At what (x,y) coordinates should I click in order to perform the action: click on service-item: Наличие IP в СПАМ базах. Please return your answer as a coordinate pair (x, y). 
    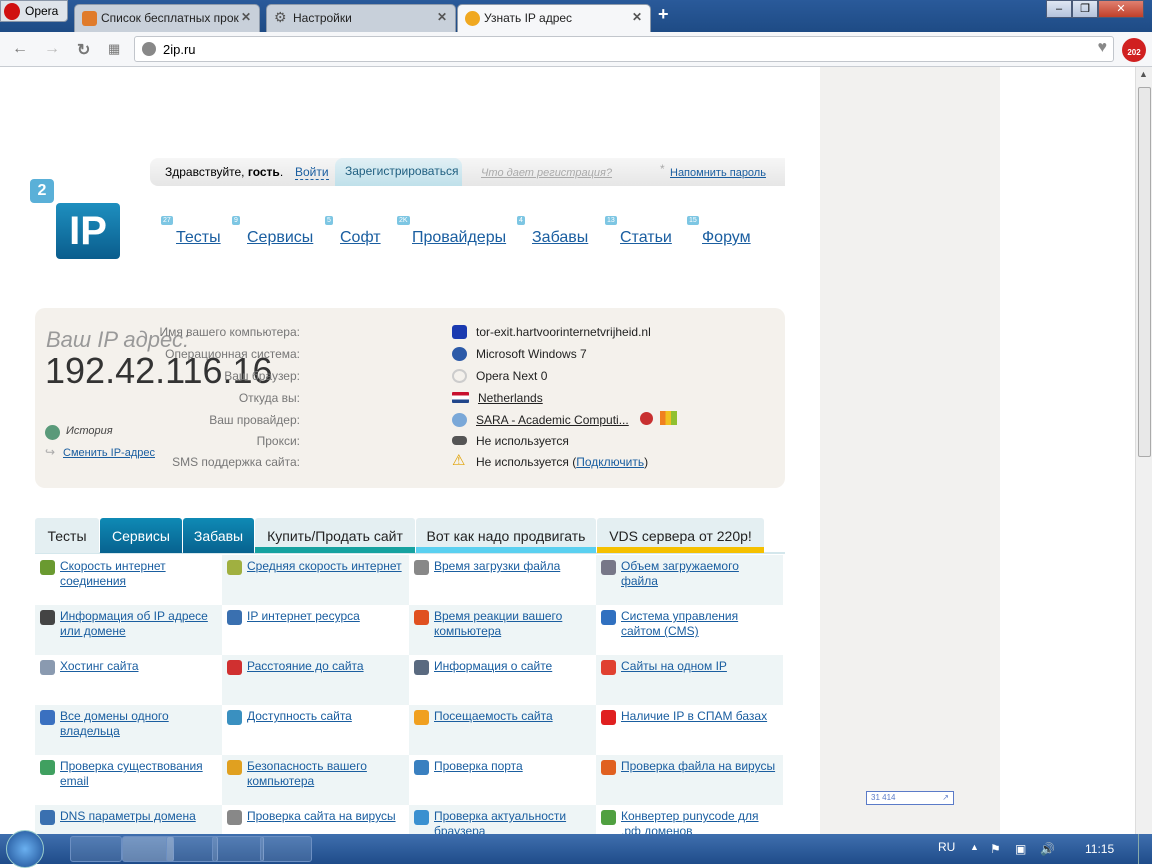
    Looking at the image, I should click on (689, 730).